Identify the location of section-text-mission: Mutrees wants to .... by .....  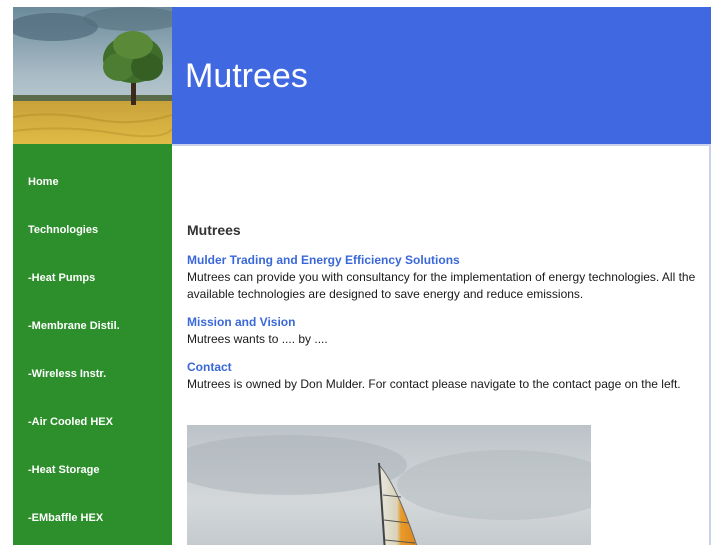
(257, 339).